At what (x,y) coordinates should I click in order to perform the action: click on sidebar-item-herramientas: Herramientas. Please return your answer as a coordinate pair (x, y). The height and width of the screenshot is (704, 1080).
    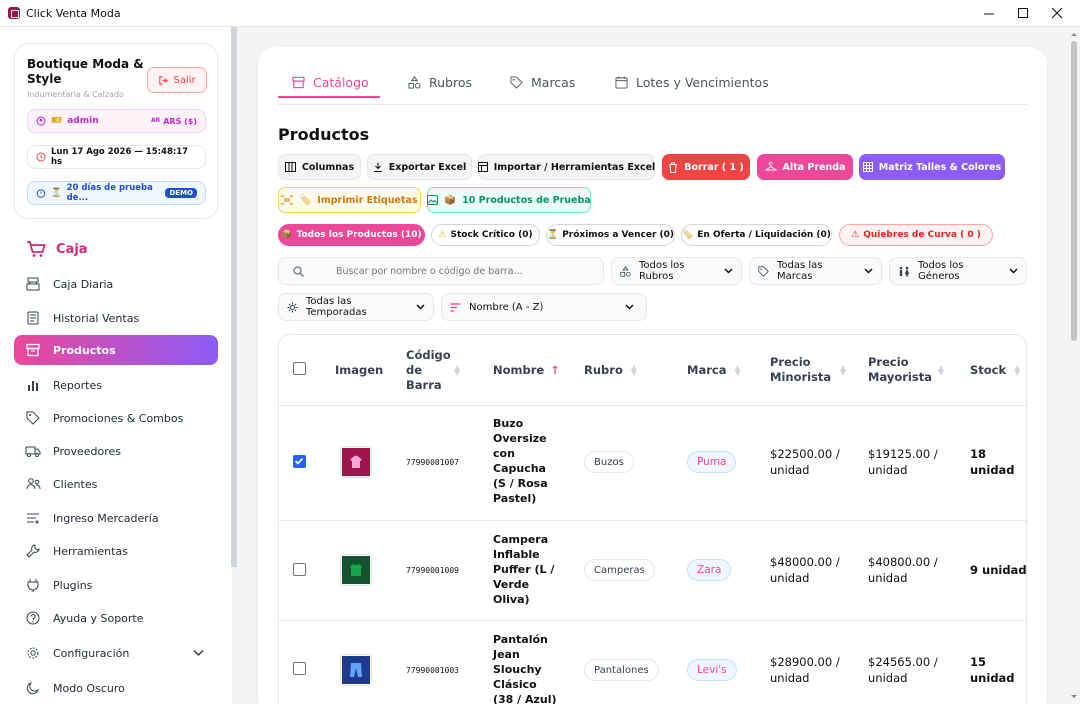
    Looking at the image, I should click on (116, 551).